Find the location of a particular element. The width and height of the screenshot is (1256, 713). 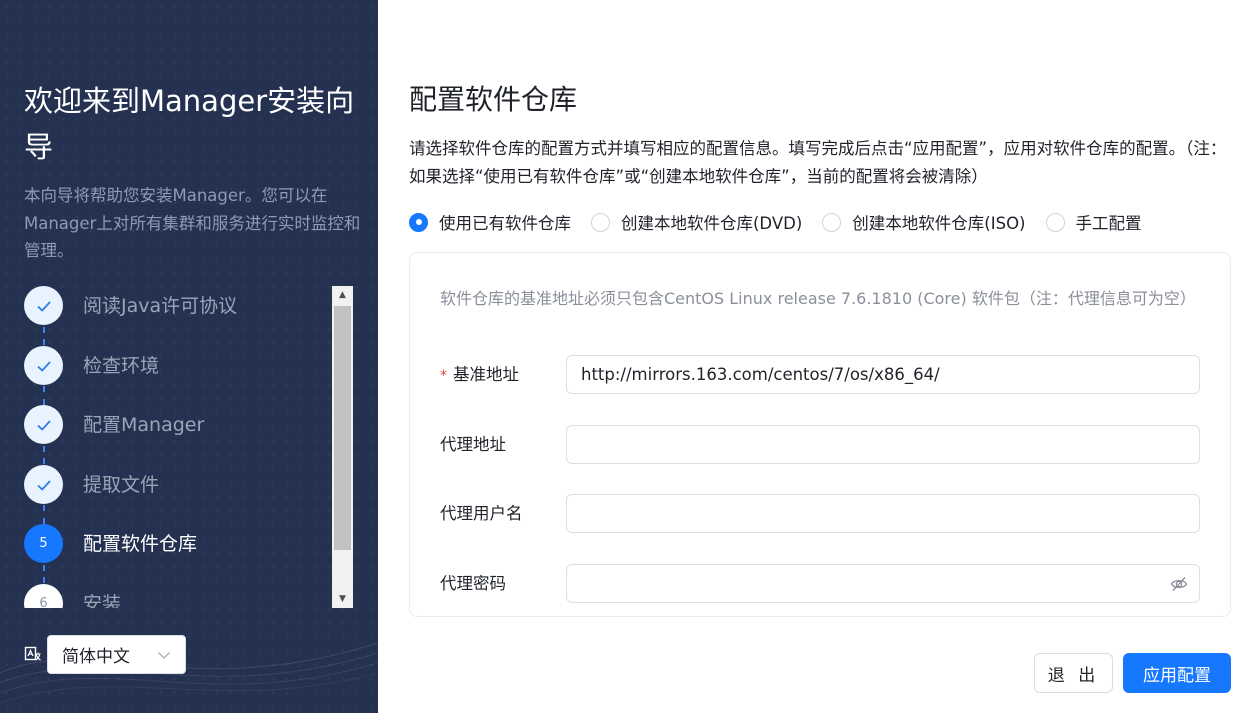

scroll-up-arrow-icon: ▲ is located at coordinates (342, 295).